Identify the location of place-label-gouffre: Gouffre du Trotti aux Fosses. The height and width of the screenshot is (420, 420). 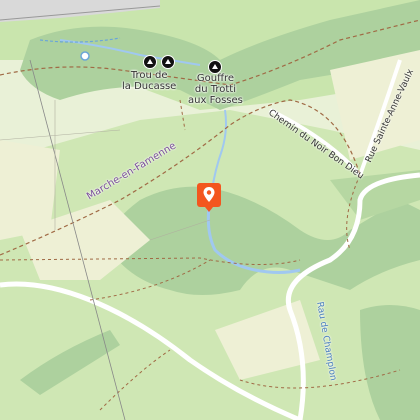
(215, 89).